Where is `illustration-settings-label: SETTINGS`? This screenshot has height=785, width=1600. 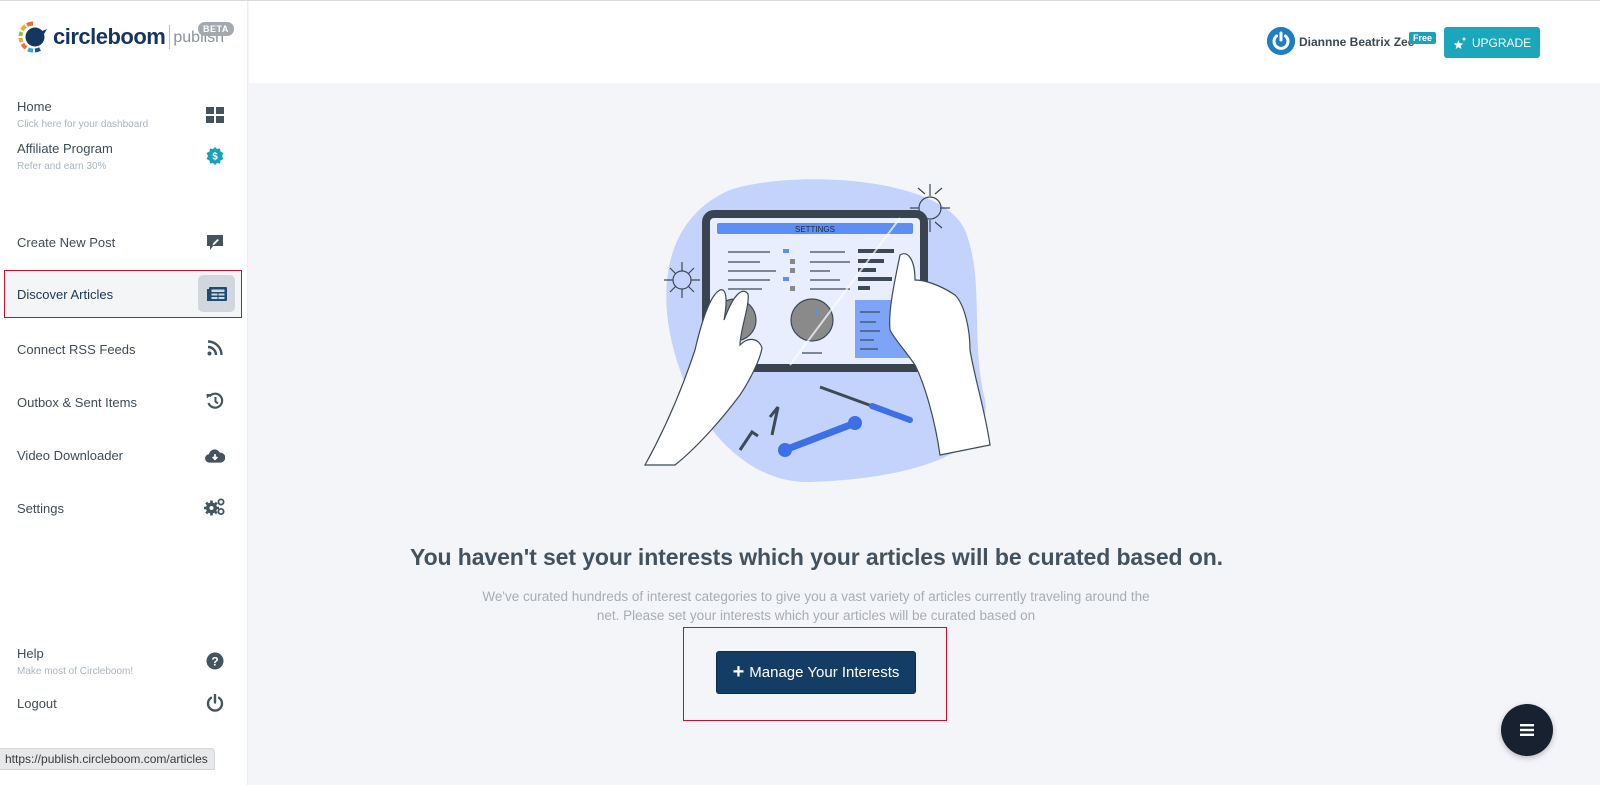 illustration-settings-label: SETTINGS is located at coordinates (815, 229).